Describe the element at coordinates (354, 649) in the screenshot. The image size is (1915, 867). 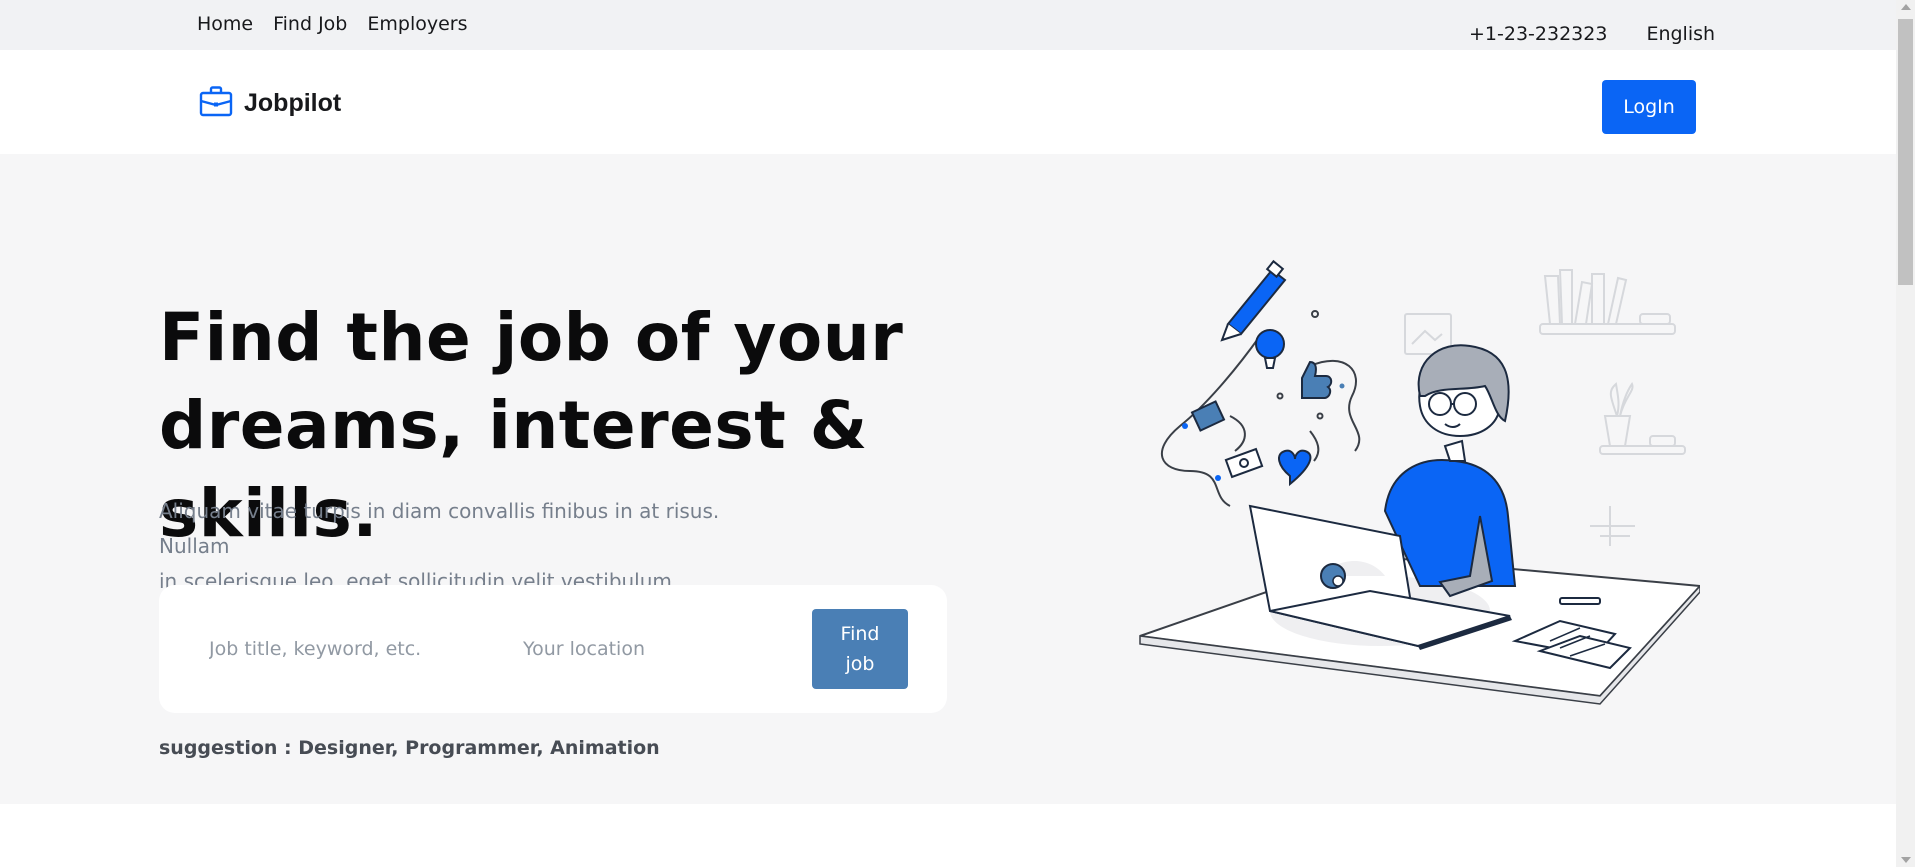
I see `job-keyword-input` at that location.